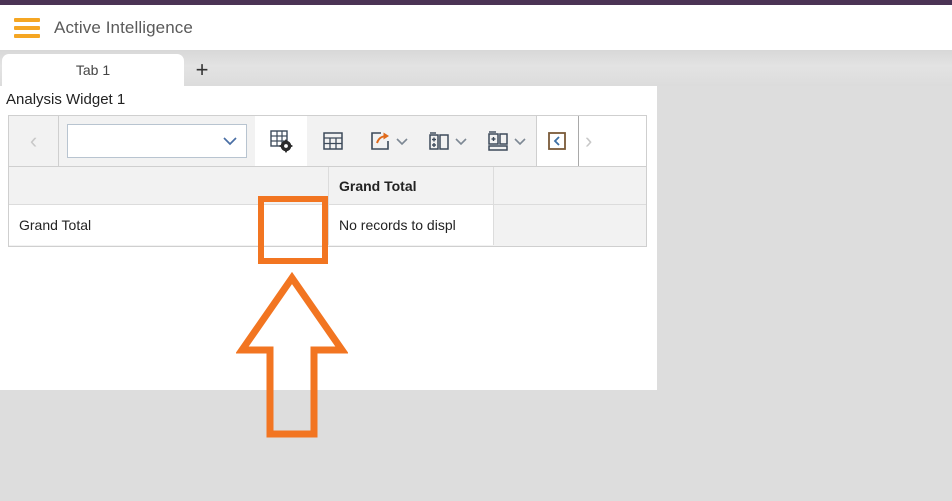 Image resolution: width=952 pixels, height=501 pixels. I want to click on plus-icon: +, so click(202, 69).